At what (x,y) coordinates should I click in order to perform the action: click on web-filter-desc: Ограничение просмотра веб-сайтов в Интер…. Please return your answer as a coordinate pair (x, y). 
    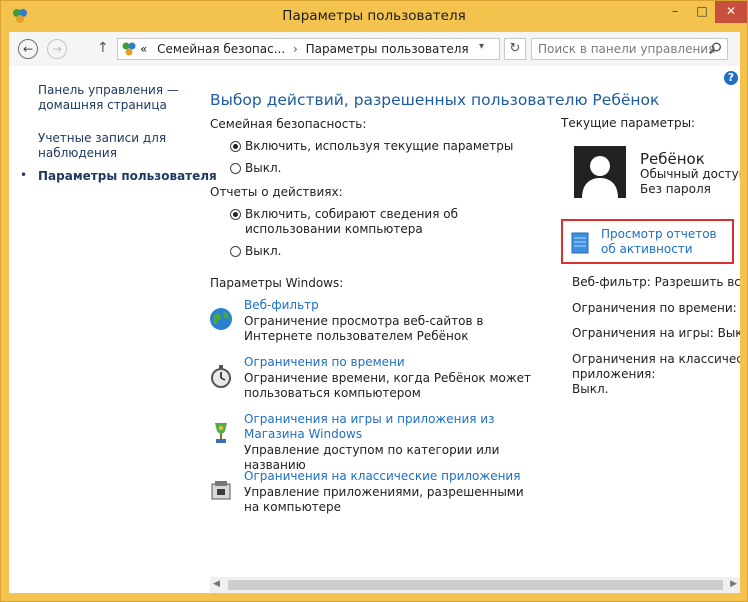
    Looking at the image, I should click on (364, 328).